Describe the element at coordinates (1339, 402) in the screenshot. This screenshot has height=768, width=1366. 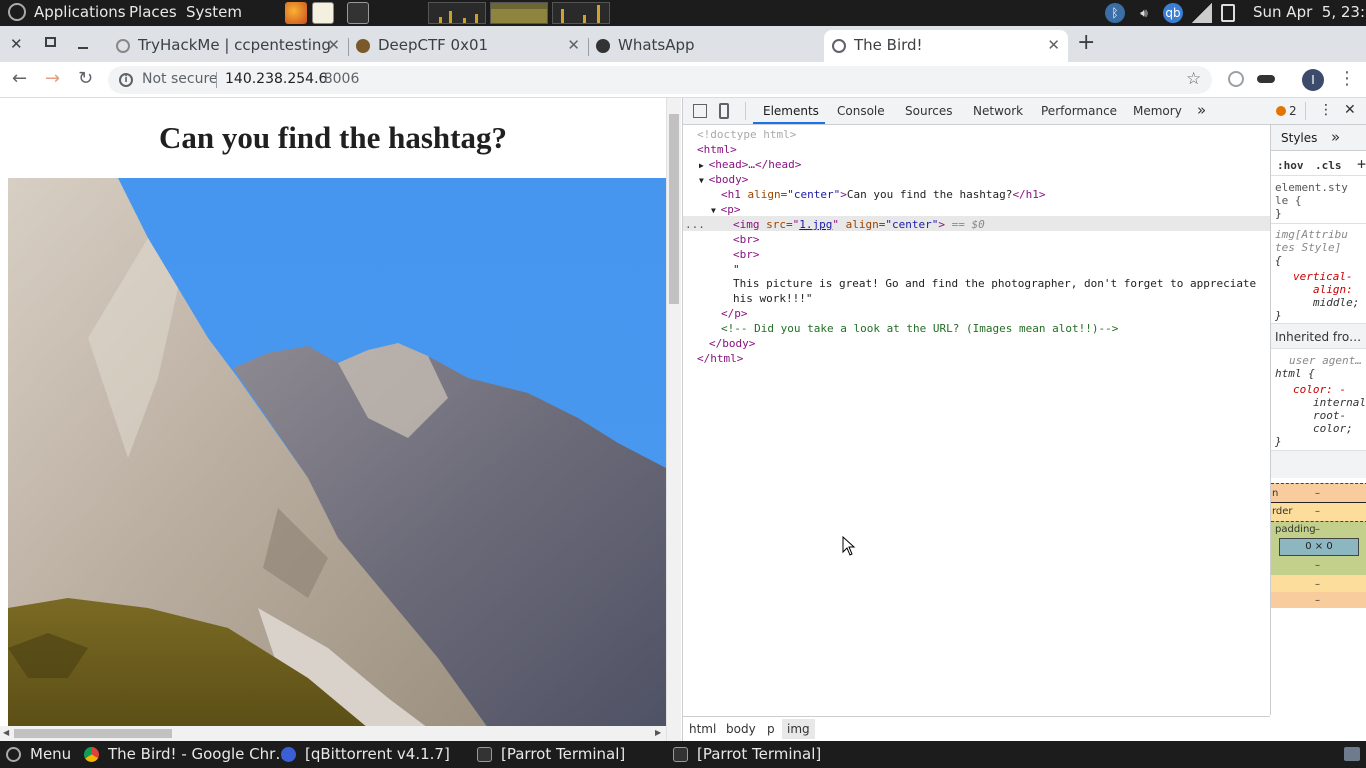
I see `css-value: internal` at that location.